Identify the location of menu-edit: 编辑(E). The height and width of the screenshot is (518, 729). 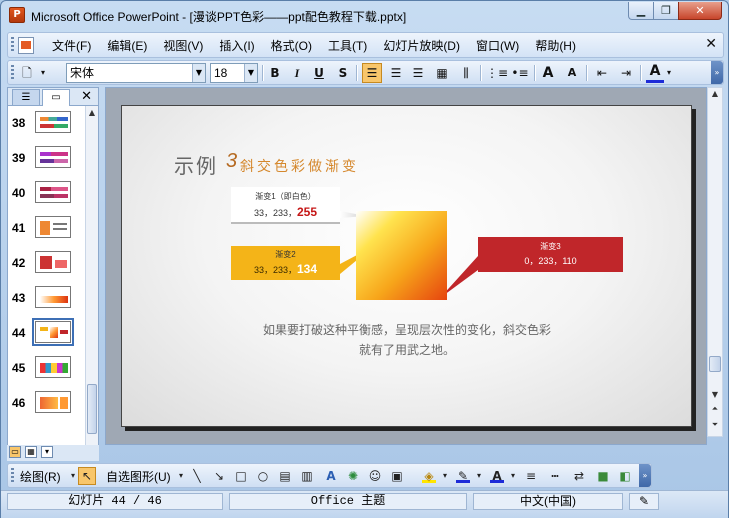
(127, 45).